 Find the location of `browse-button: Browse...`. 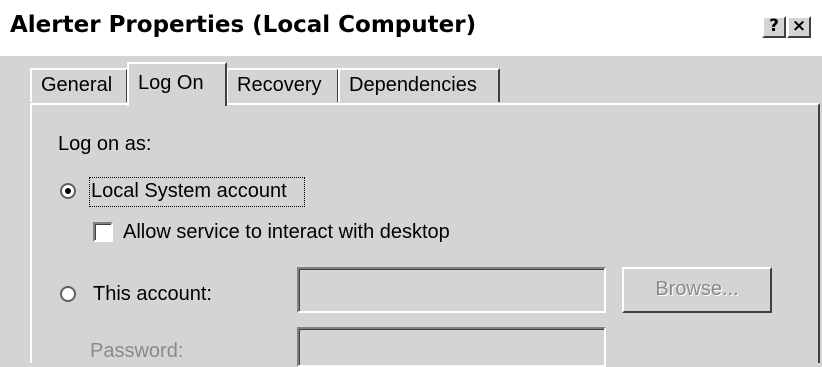

browse-button: Browse... is located at coordinates (697, 290).